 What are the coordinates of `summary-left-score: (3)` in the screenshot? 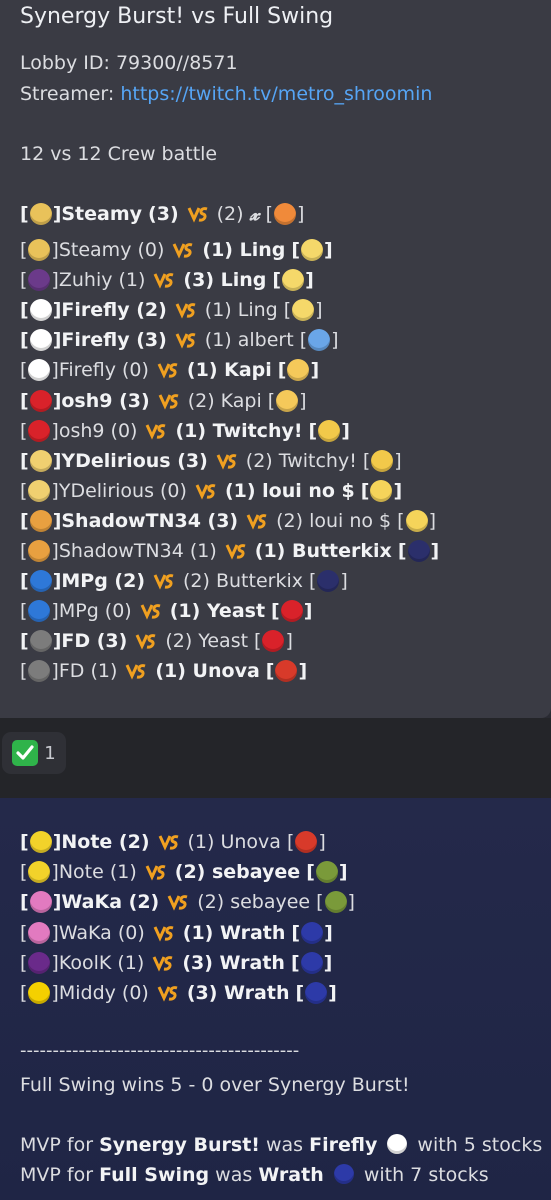 It's located at (163, 214).